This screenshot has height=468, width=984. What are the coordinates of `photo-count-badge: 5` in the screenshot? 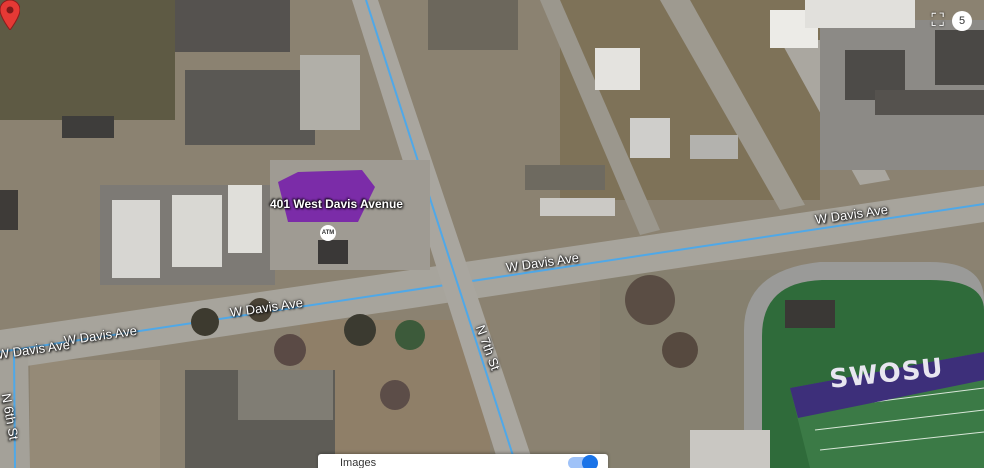 It's located at (962, 20).